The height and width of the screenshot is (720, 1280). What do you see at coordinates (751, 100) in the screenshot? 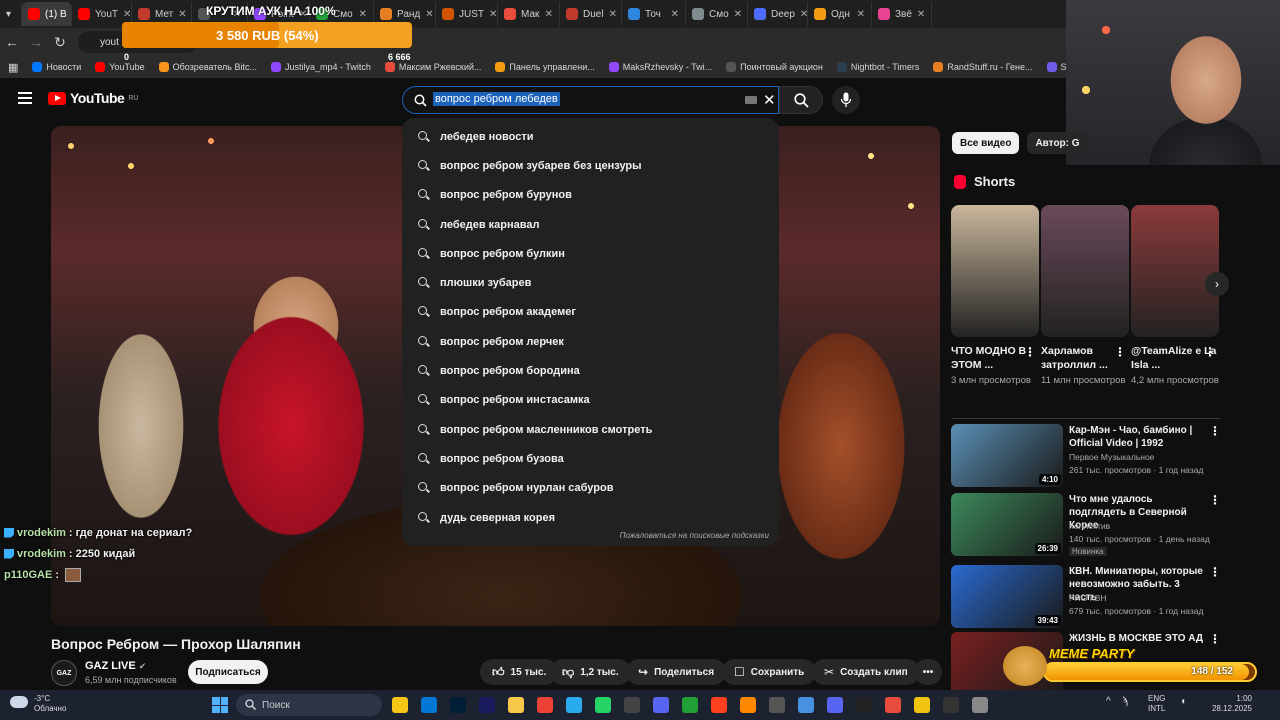
I see `keyboard-icon` at bounding box center [751, 100].